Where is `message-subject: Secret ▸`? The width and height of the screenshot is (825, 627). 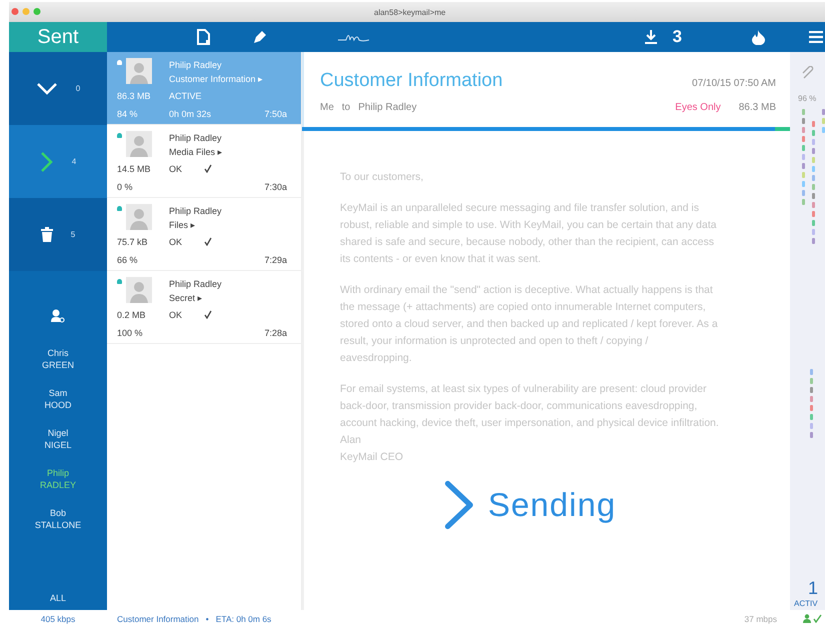
message-subject: Secret ▸ is located at coordinates (186, 298).